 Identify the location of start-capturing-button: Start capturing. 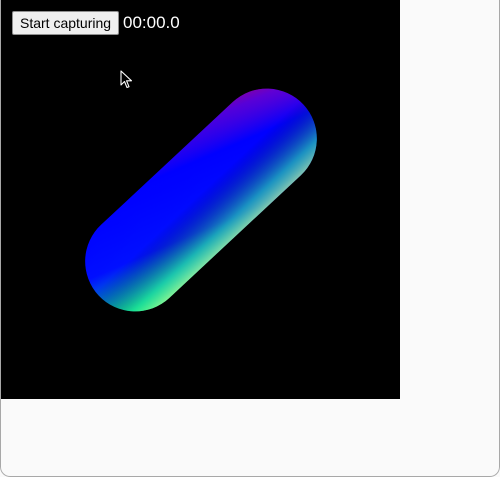
(66, 23).